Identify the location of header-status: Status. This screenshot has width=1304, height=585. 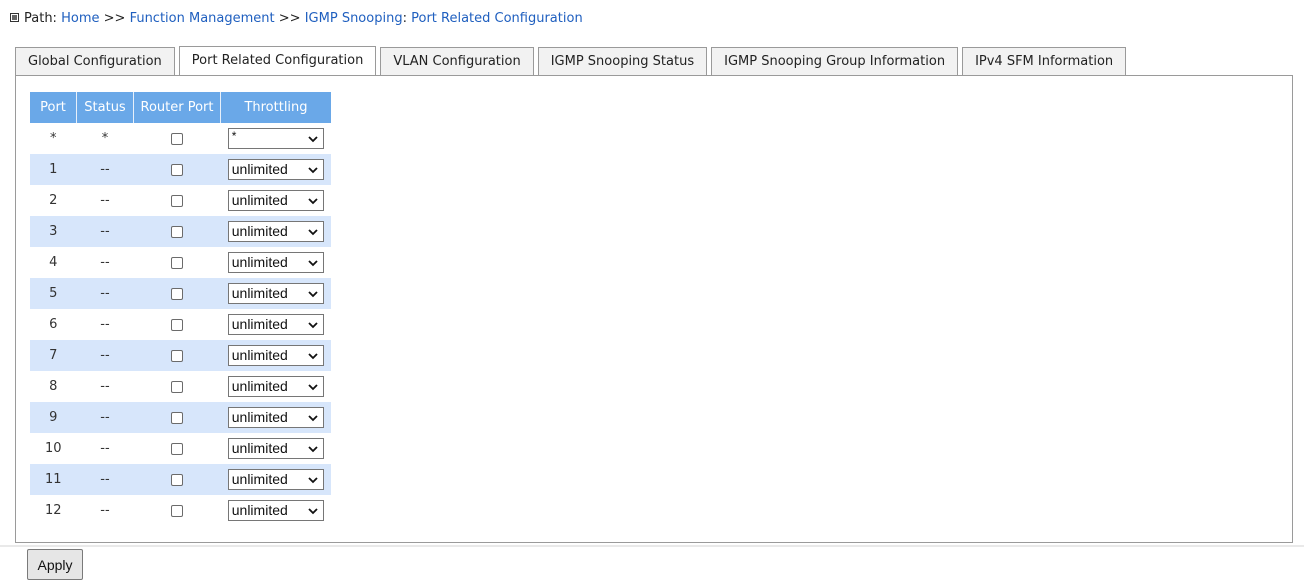
(105, 107).